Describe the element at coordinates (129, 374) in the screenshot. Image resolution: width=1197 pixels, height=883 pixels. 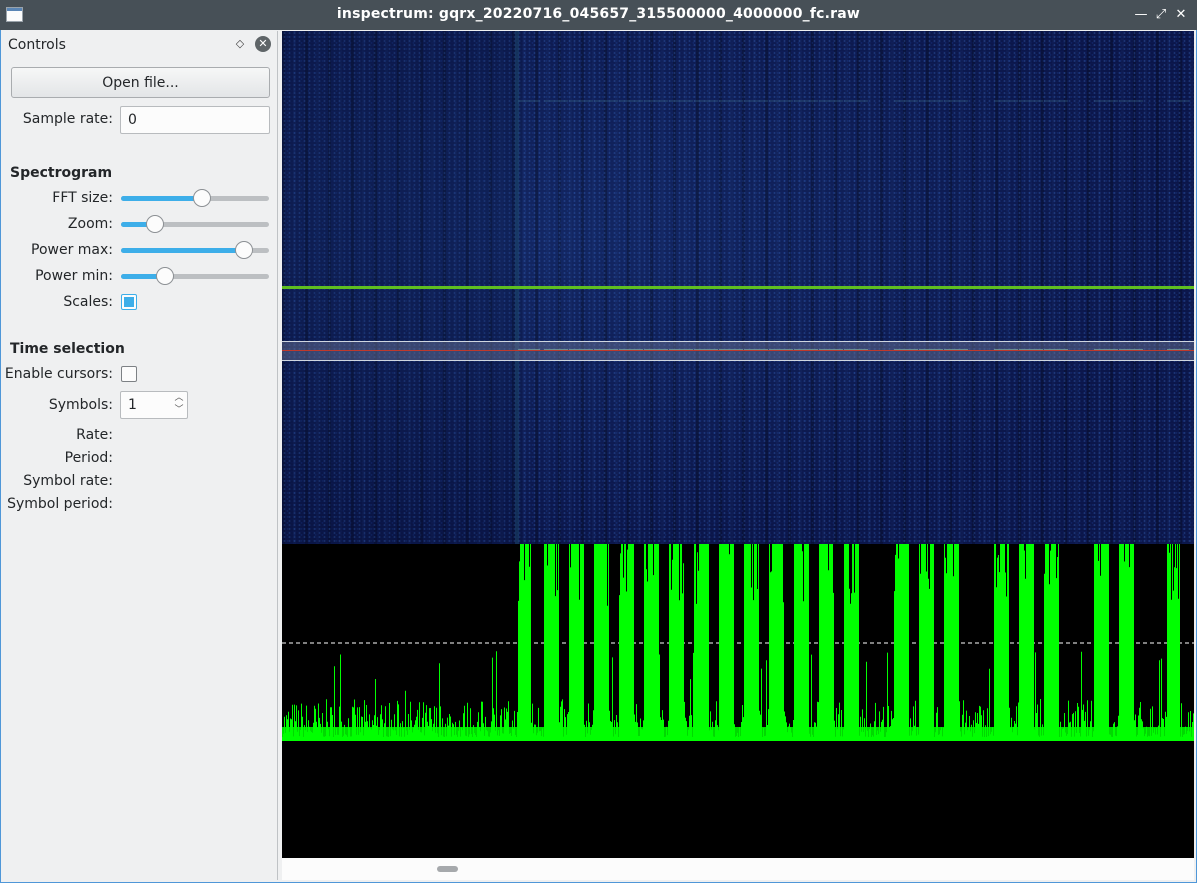
I see `enable-cursors-checkbox` at that location.